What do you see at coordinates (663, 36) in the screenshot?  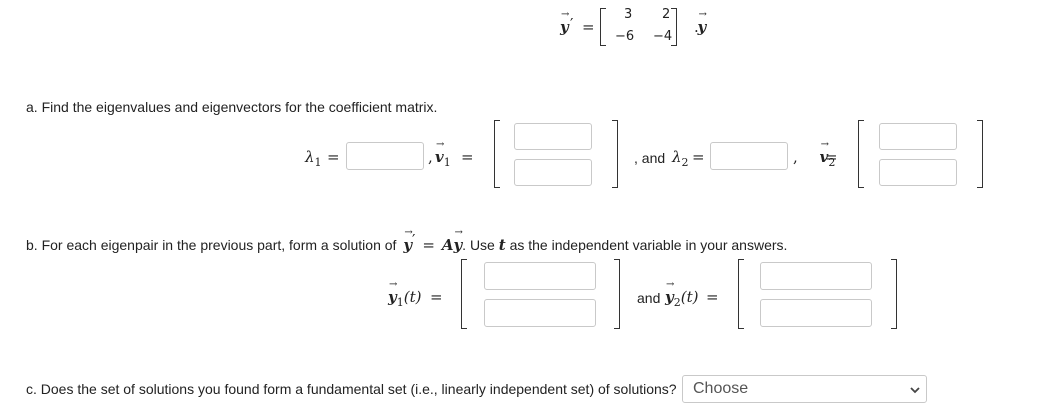 I see `matrix-cell-2-2: −4` at bounding box center [663, 36].